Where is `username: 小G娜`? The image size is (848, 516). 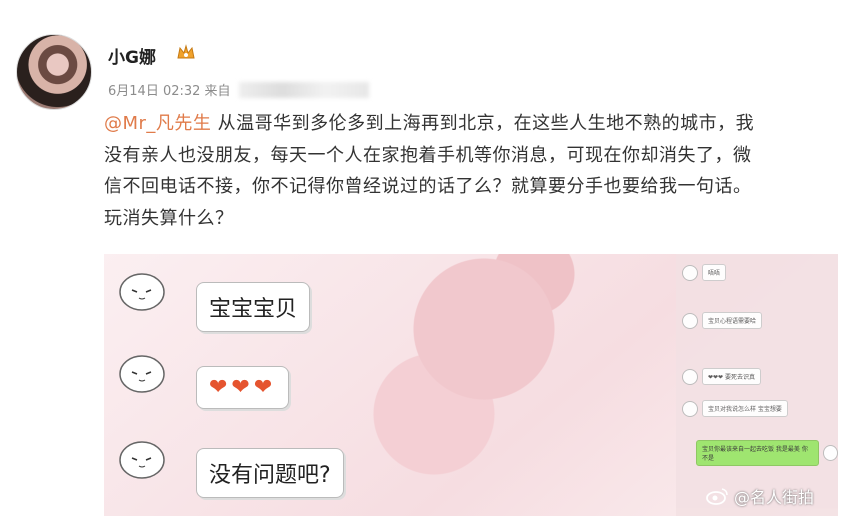 username: 小G娜 is located at coordinates (132, 55).